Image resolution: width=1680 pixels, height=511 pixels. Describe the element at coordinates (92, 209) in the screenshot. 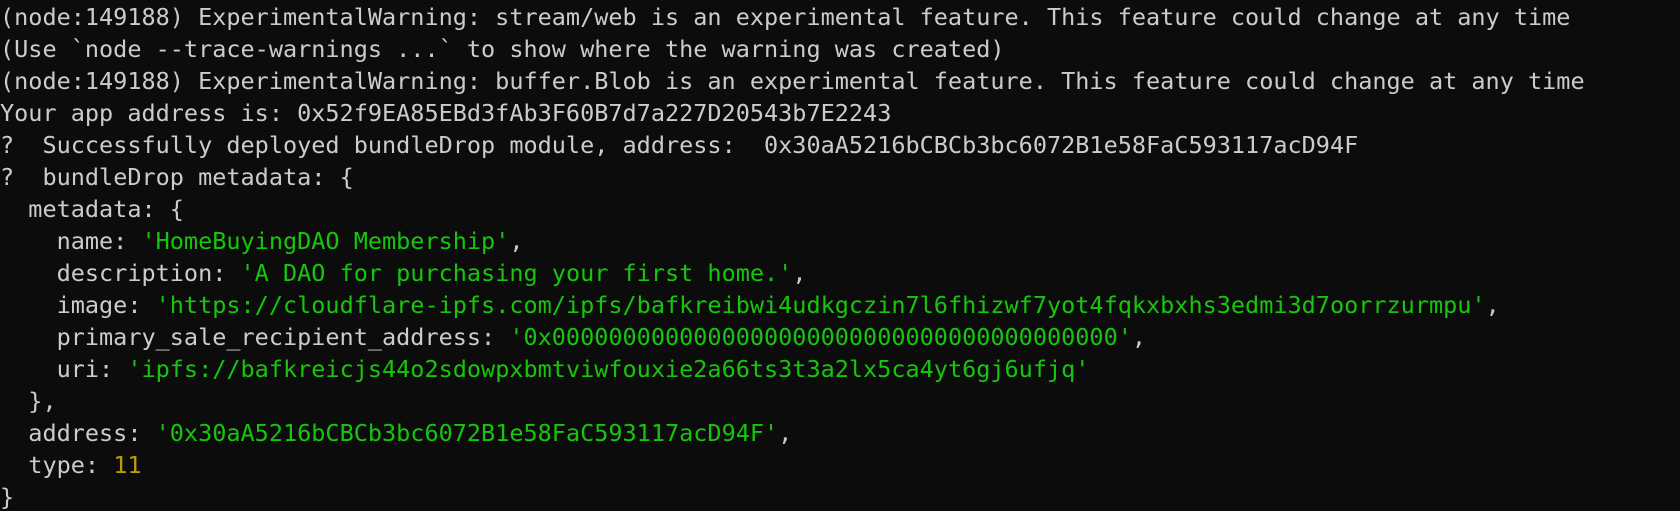

I see `metadata-open-line: metadata: {` at that location.